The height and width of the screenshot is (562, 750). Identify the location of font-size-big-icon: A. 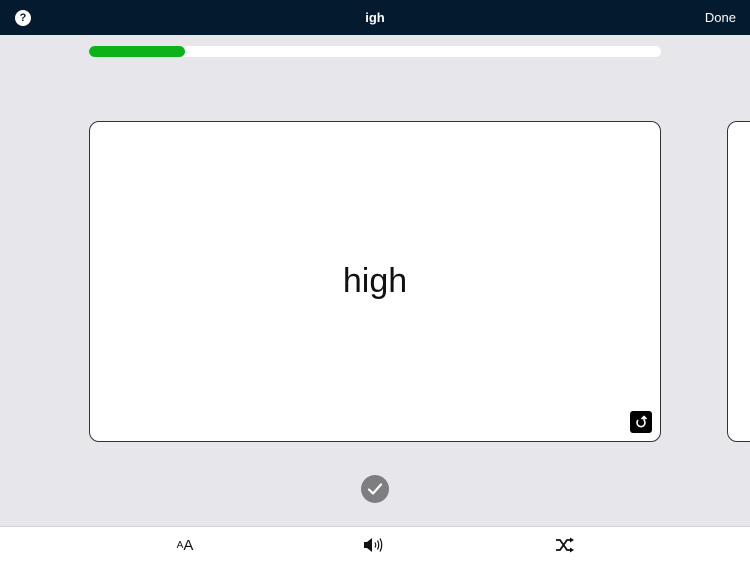
(188, 545).